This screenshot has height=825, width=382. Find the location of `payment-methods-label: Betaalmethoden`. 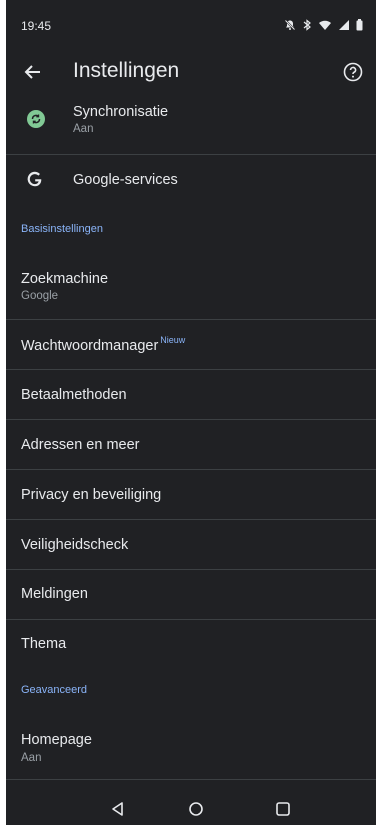

payment-methods-label: Betaalmethoden is located at coordinates (74, 395).